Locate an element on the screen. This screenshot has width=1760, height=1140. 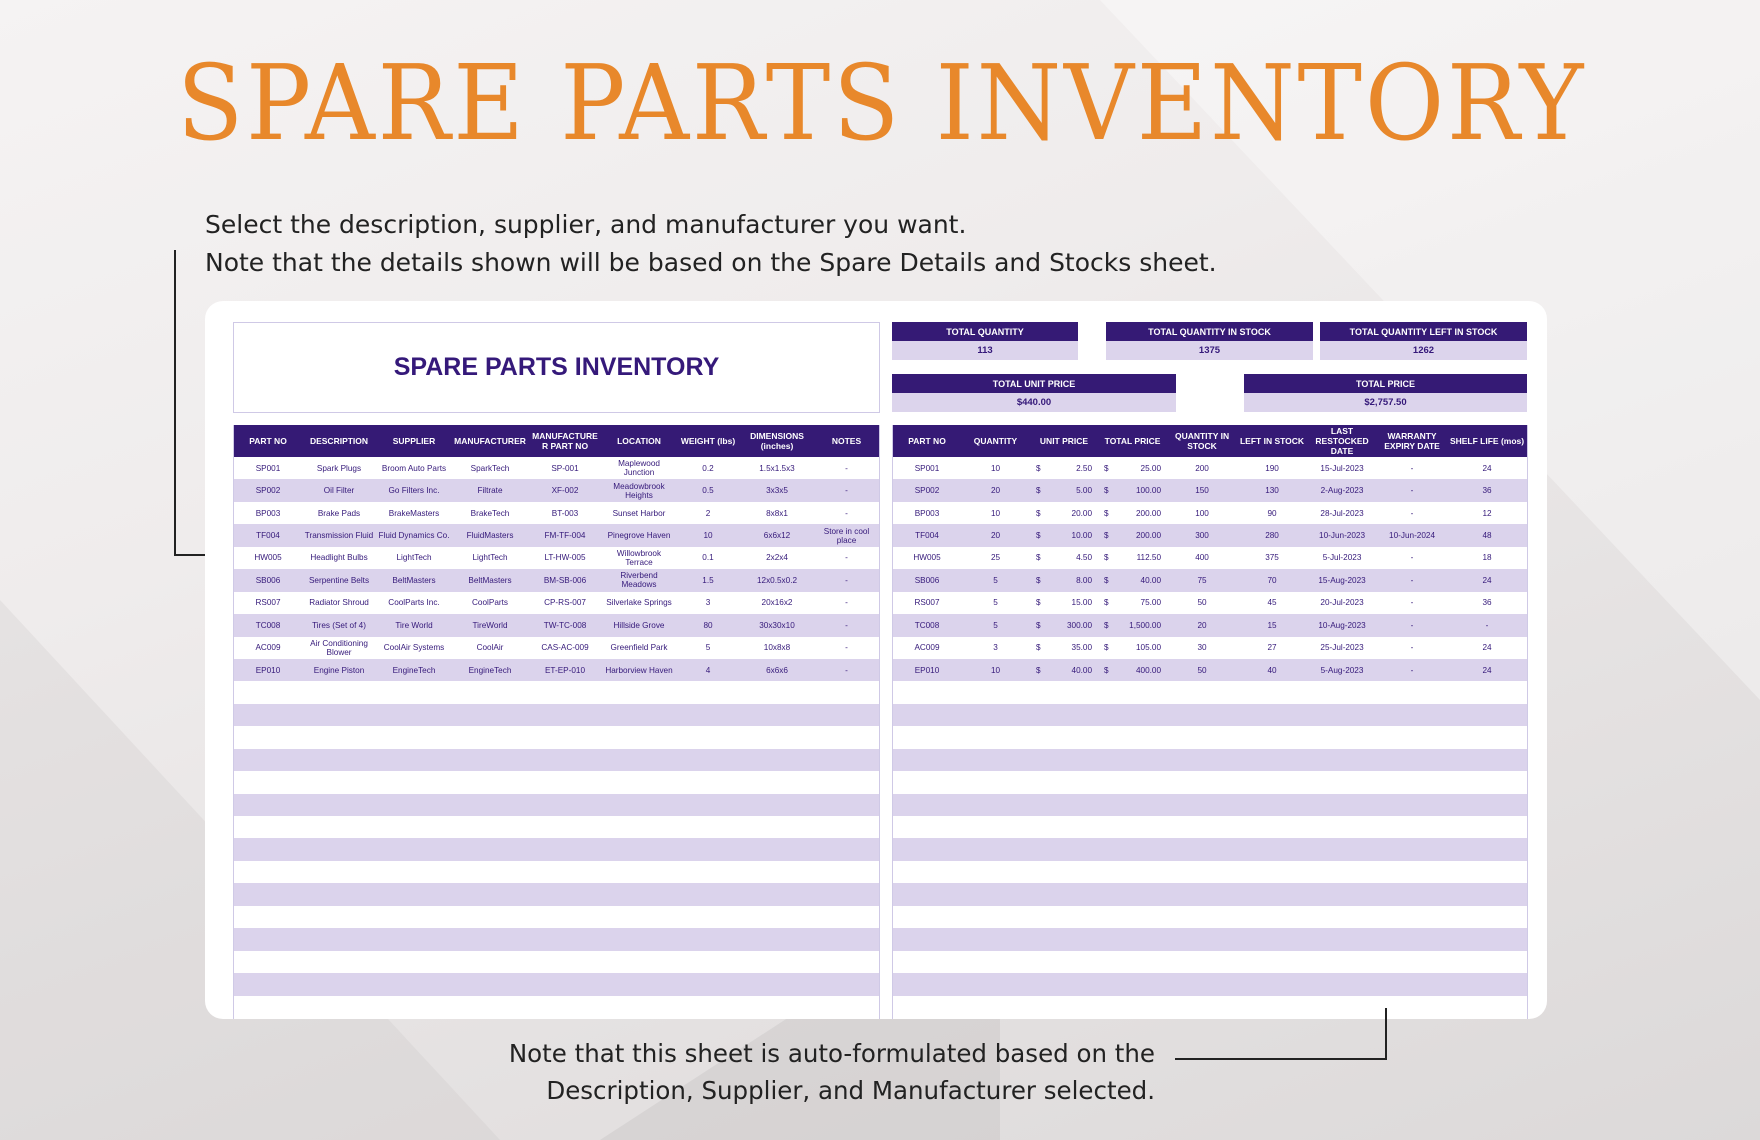
table-cell: TireWorld is located at coordinates (490, 625).